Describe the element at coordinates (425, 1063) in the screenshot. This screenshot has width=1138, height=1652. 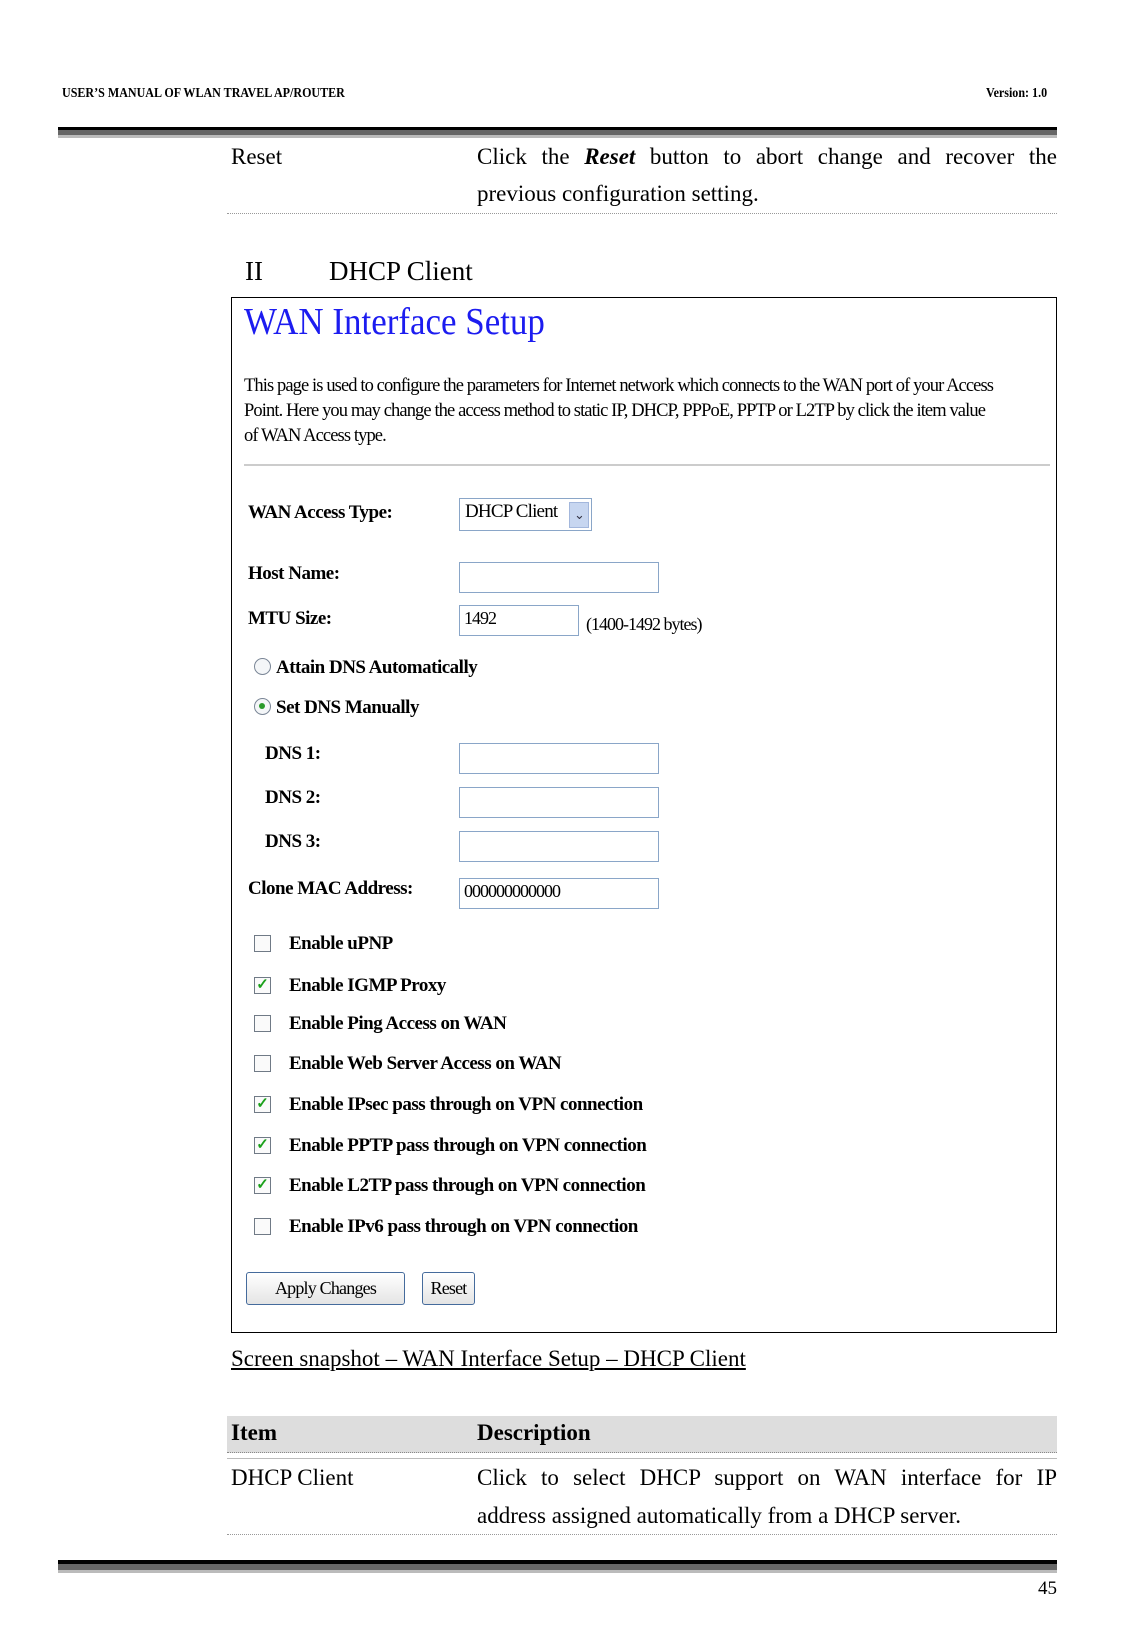
I see `checkbox-label: Enable Web Server Access on WAN` at that location.